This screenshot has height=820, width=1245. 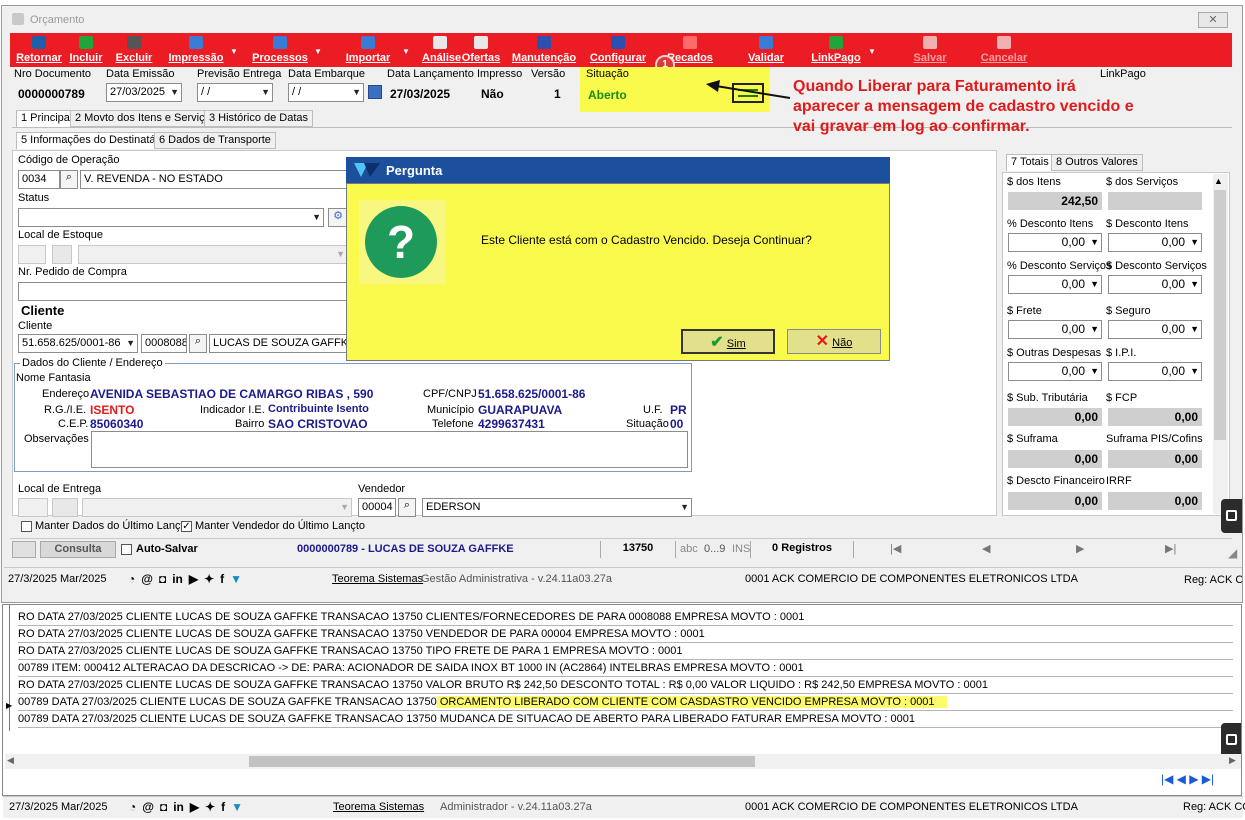 I want to click on desc-itens-field: 0,00 ▼, so click(x=1155, y=242).